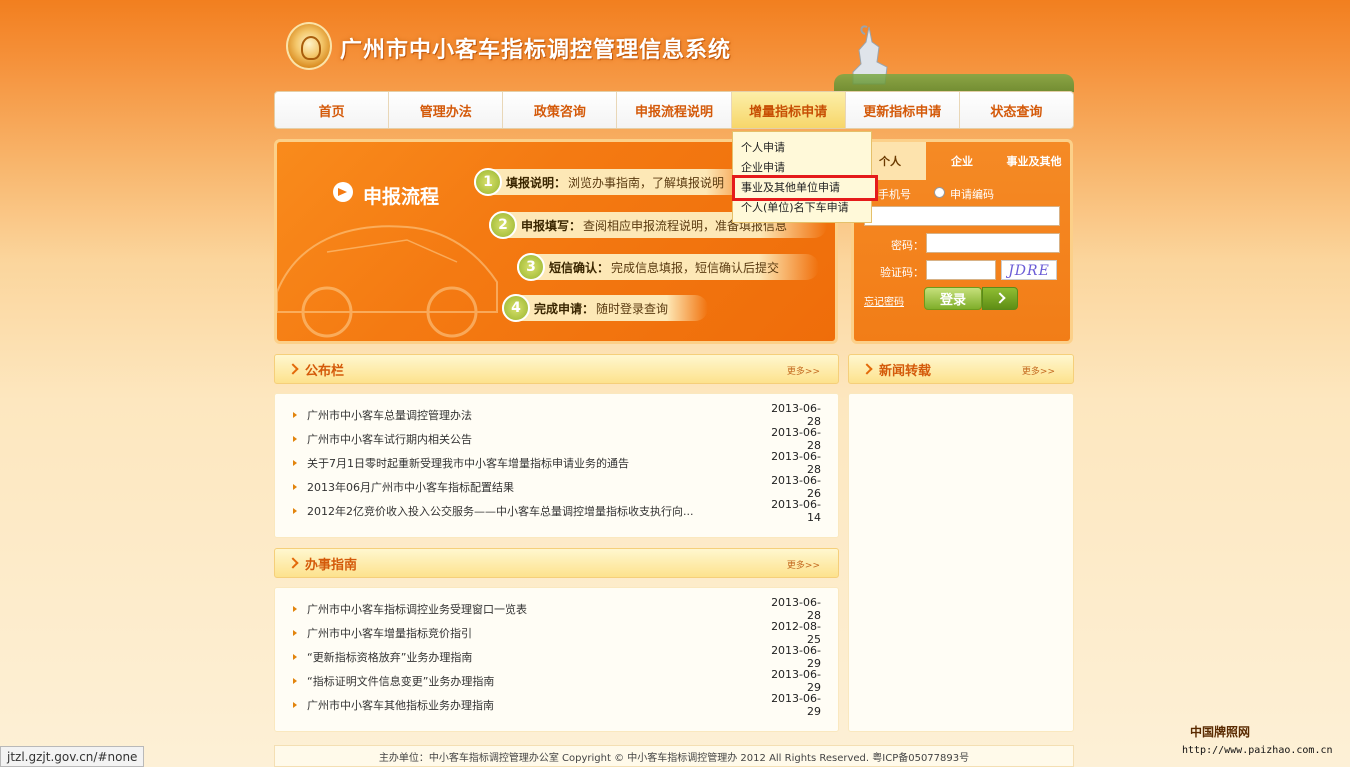  Describe the element at coordinates (905, 371) in the screenshot. I see `news-title: 新闻转载` at that location.